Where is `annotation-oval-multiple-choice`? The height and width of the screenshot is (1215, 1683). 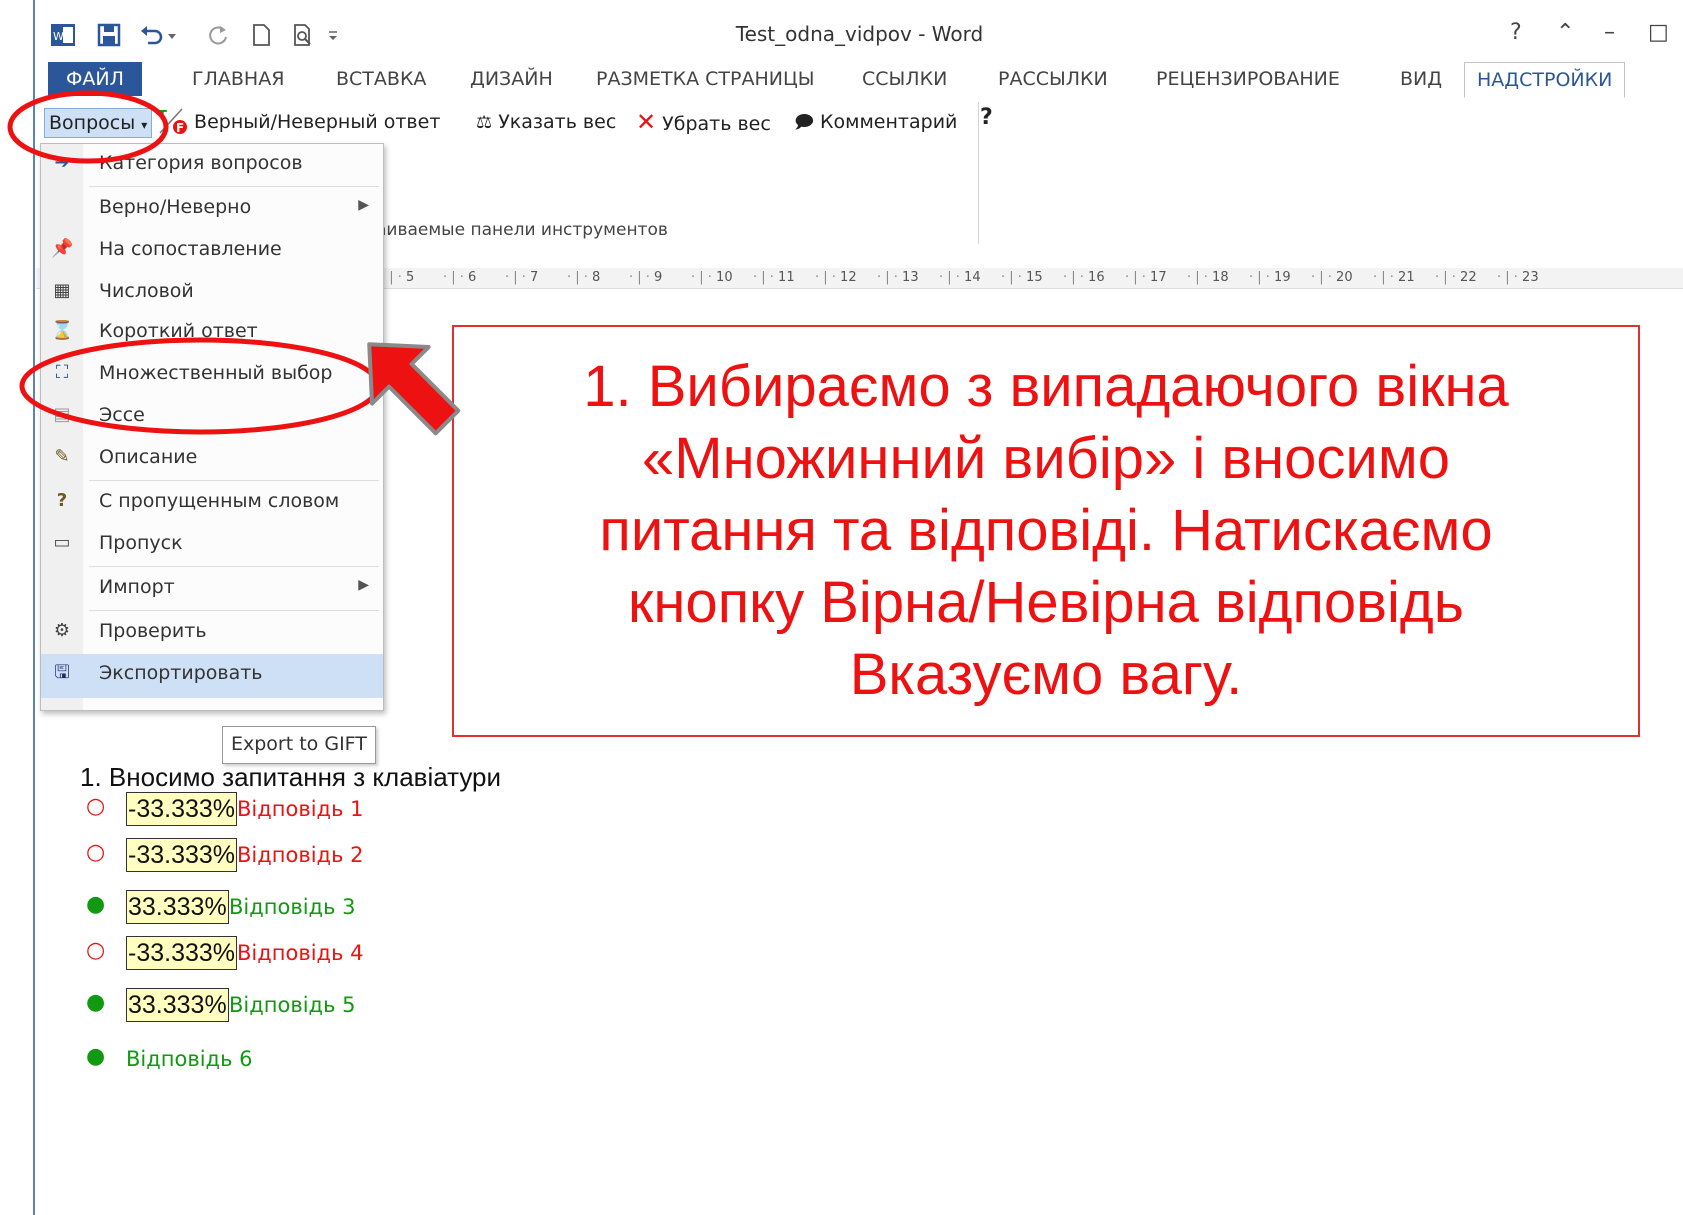 annotation-oval-multiple-choice is located at coordinates (200, 386).